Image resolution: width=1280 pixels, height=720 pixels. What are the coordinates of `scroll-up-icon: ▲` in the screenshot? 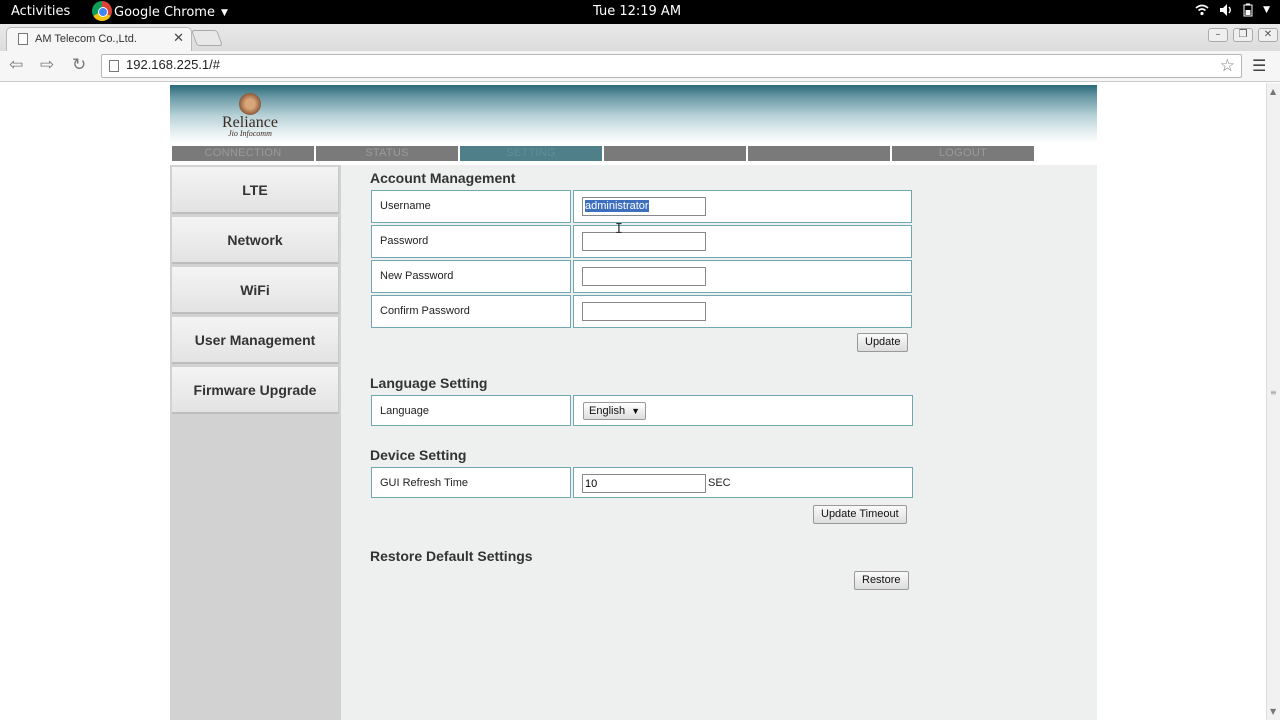 It's located at (1273, 91).